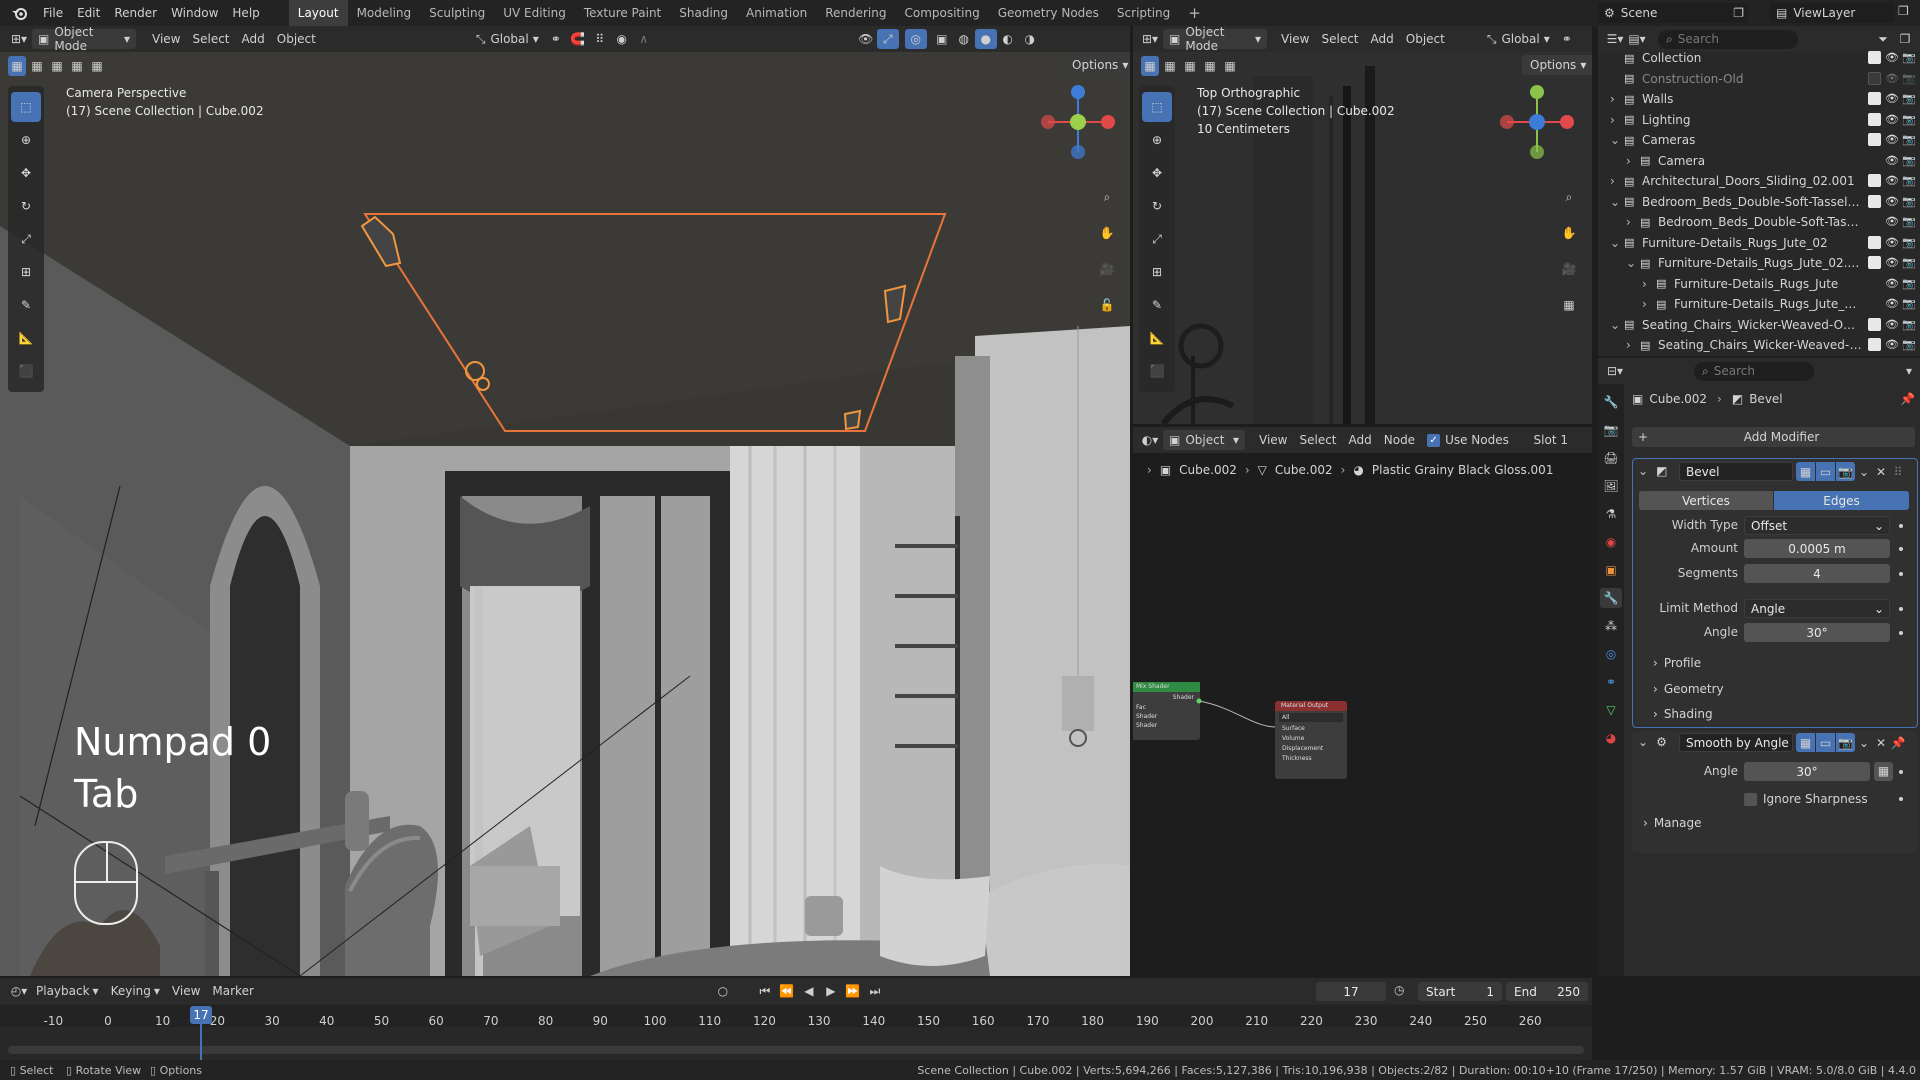 This screenshot has width=1920, height=1080. What do you see at coordinates (941, 13) in the screenshot?
I see `tab-compositing: Compositing` at bounding box center [941, 13].